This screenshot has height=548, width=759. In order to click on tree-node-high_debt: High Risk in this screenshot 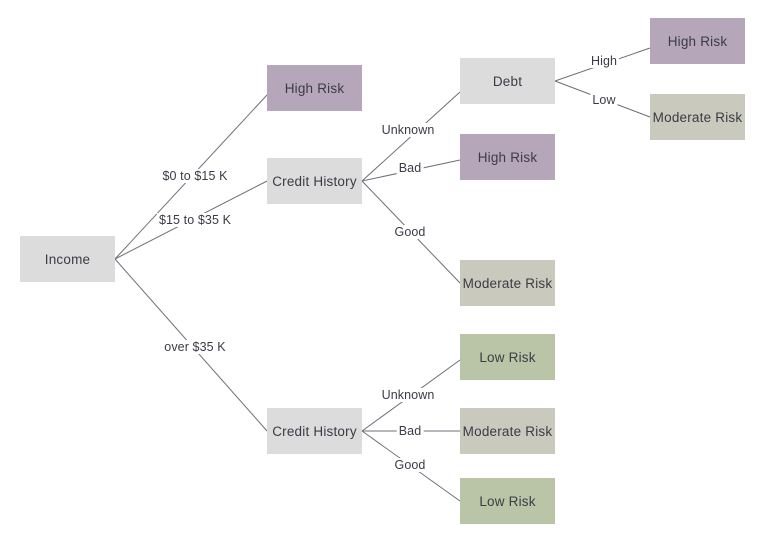, I will do `click(697, 41)`.